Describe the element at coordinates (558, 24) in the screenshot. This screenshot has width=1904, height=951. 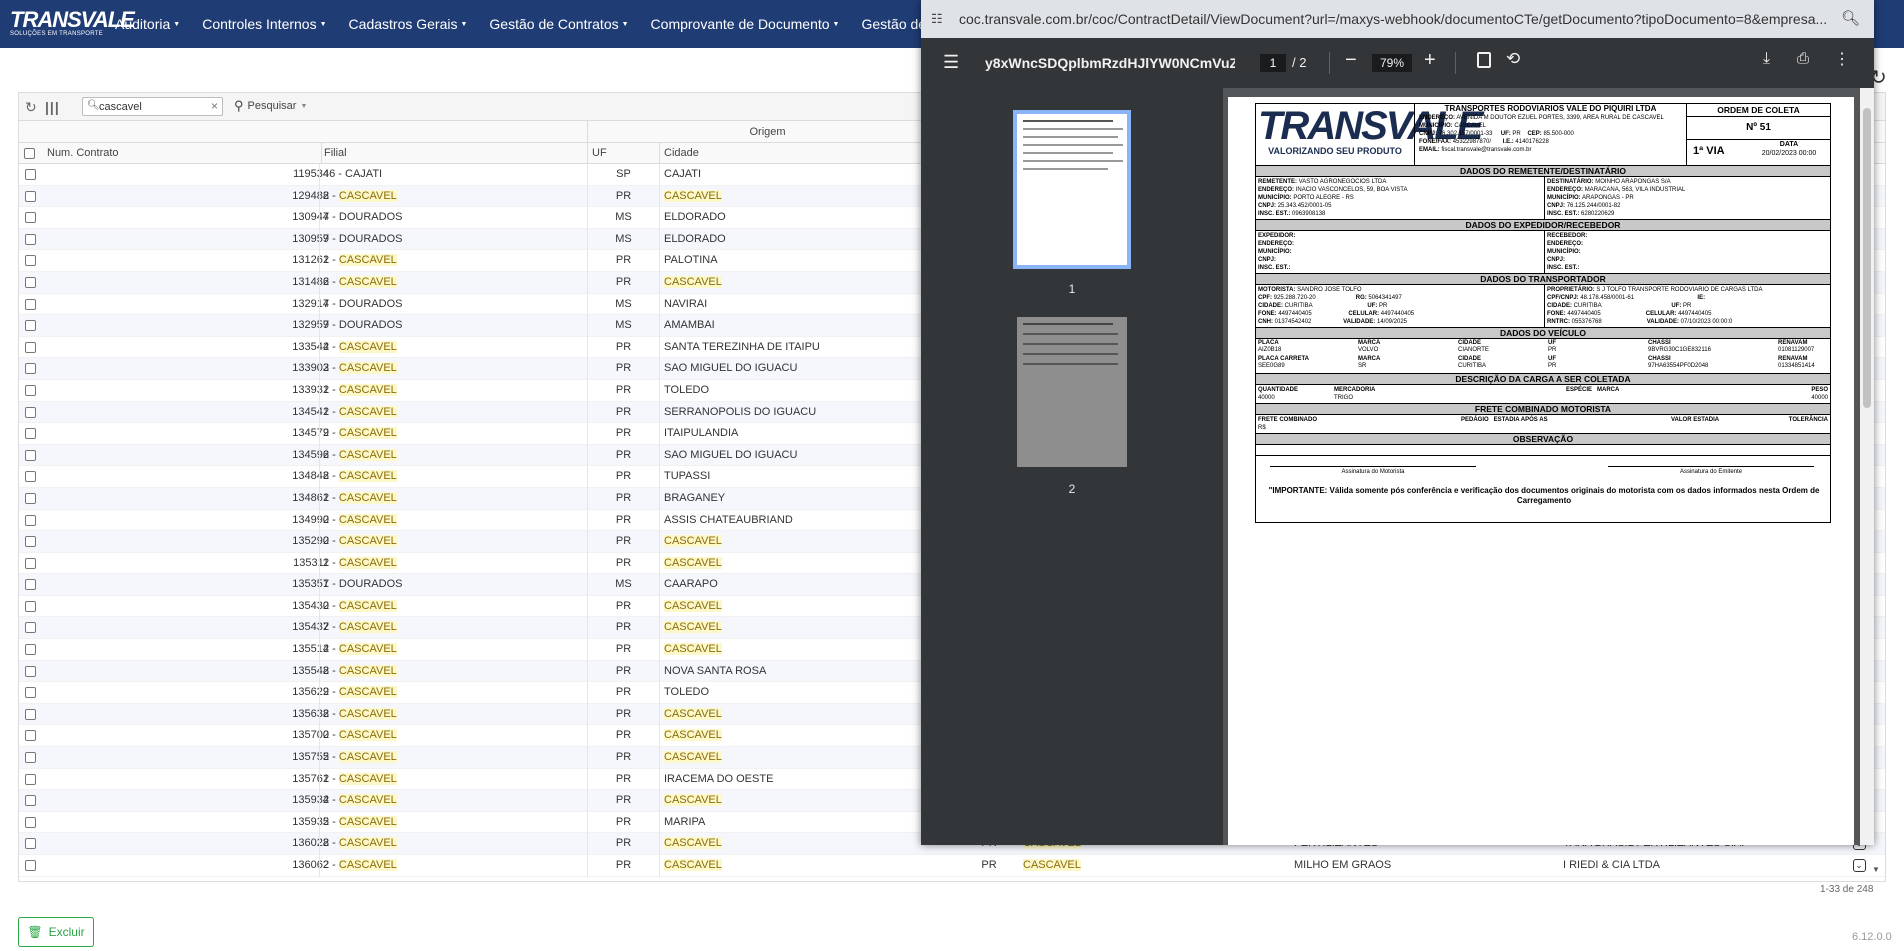
I see `menu-item: Gestão de Contratos ▼` at that location.